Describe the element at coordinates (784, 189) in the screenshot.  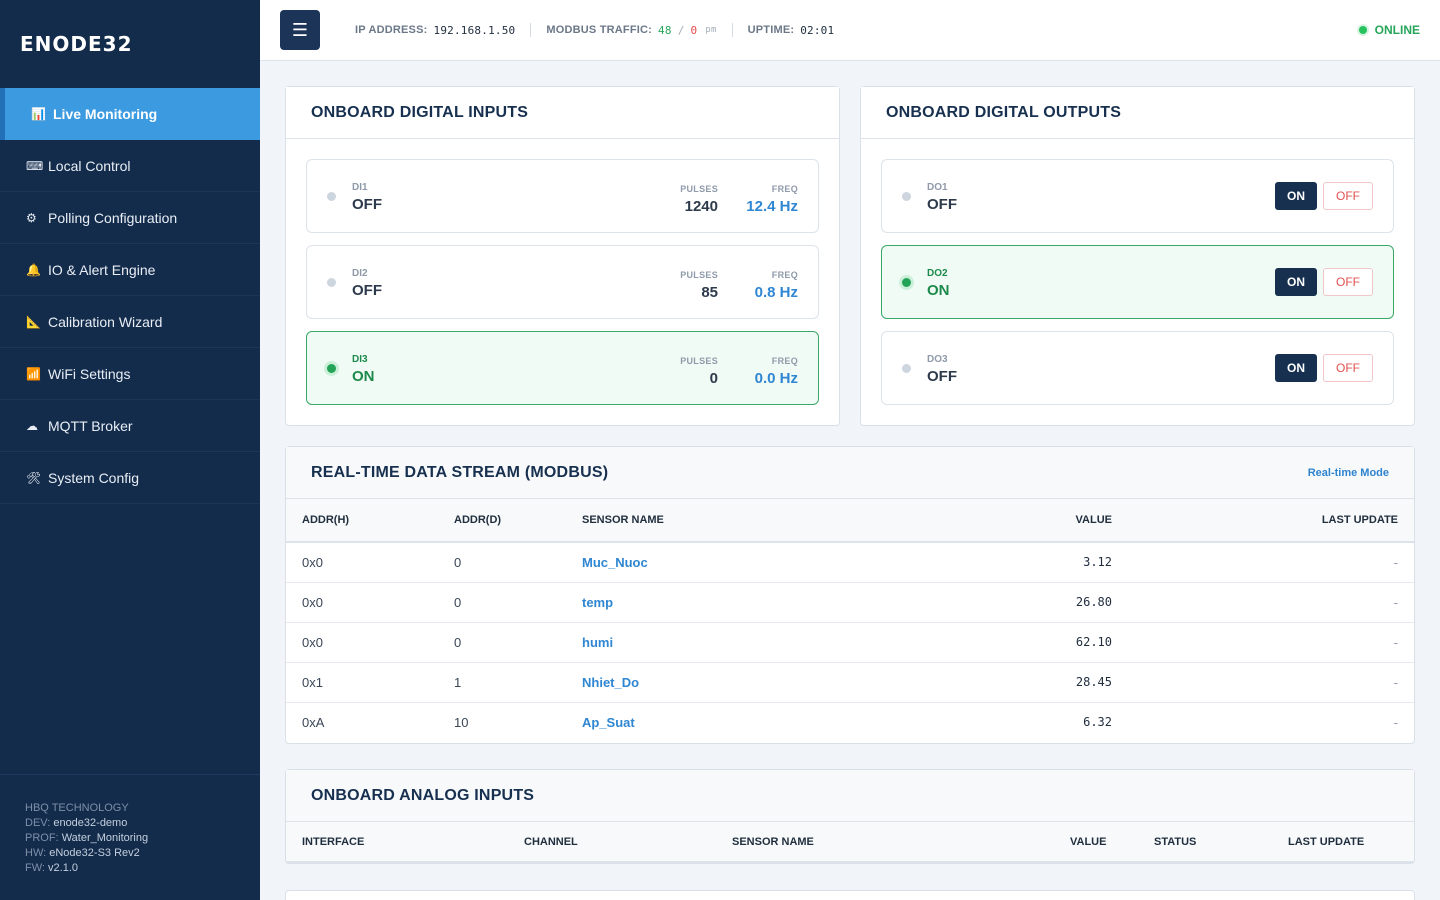
I see `freq-label: FREQ` at that location.